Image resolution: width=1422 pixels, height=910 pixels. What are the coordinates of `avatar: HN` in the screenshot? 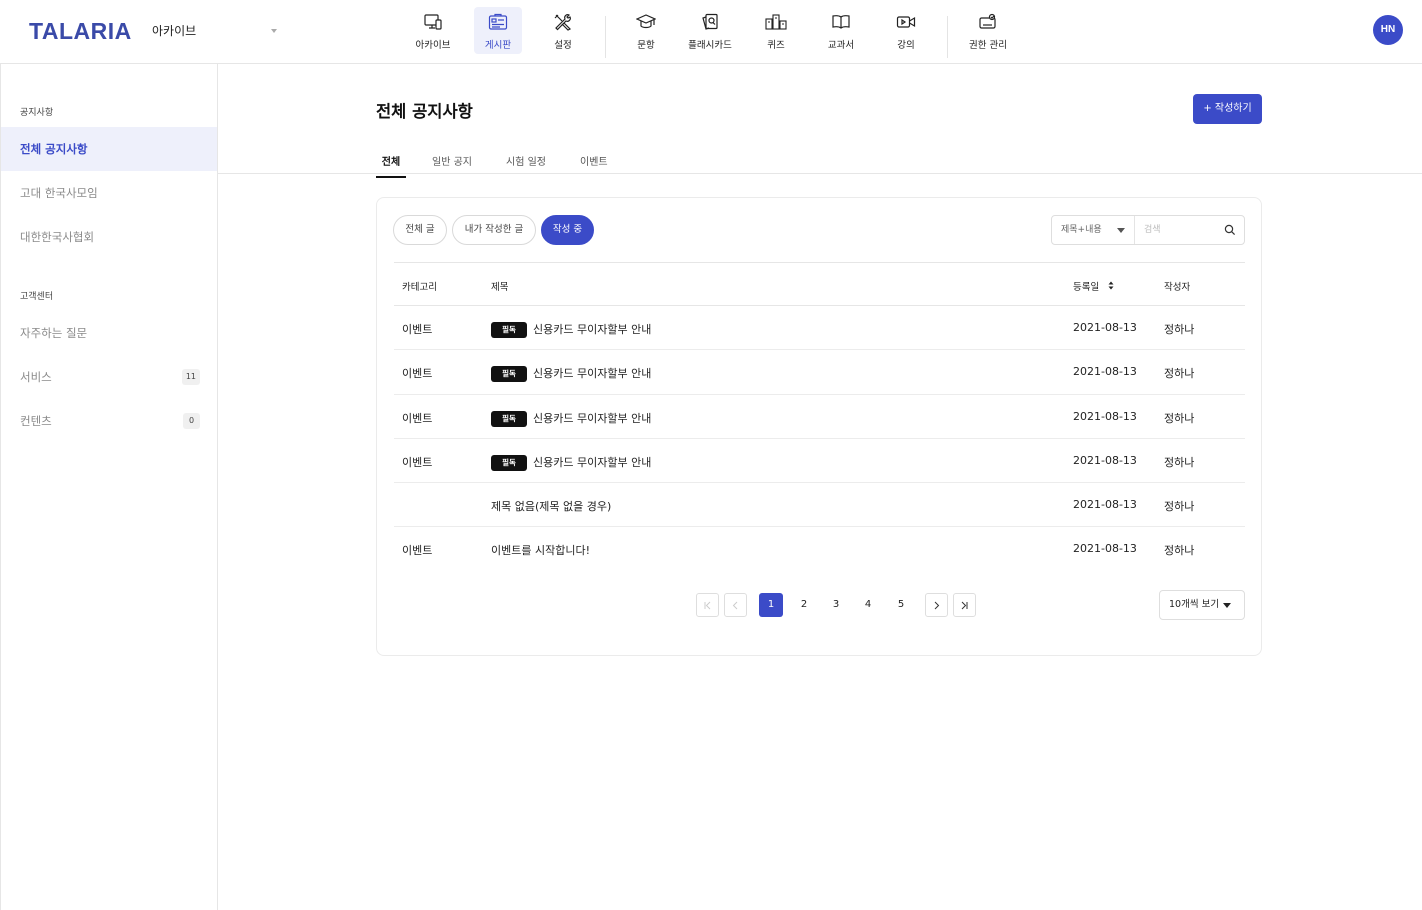 It's located at (1388, 30).